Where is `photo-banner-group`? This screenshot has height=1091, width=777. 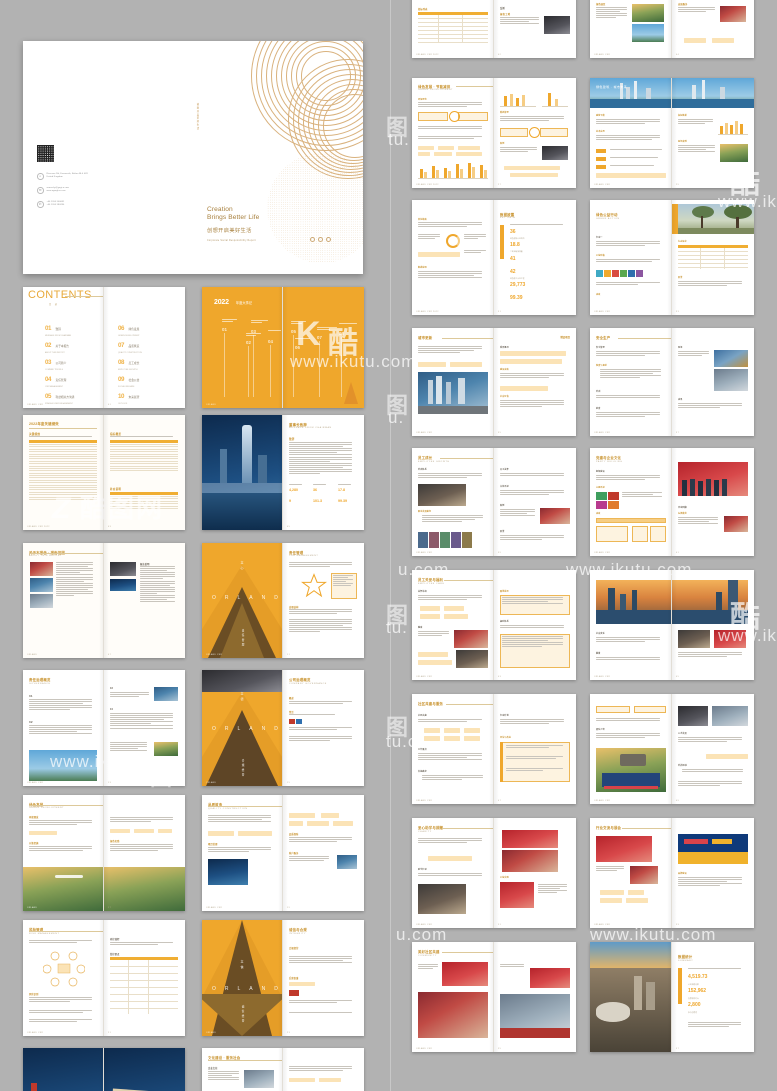
photo-banner-group is located at coordinates (530, 839).